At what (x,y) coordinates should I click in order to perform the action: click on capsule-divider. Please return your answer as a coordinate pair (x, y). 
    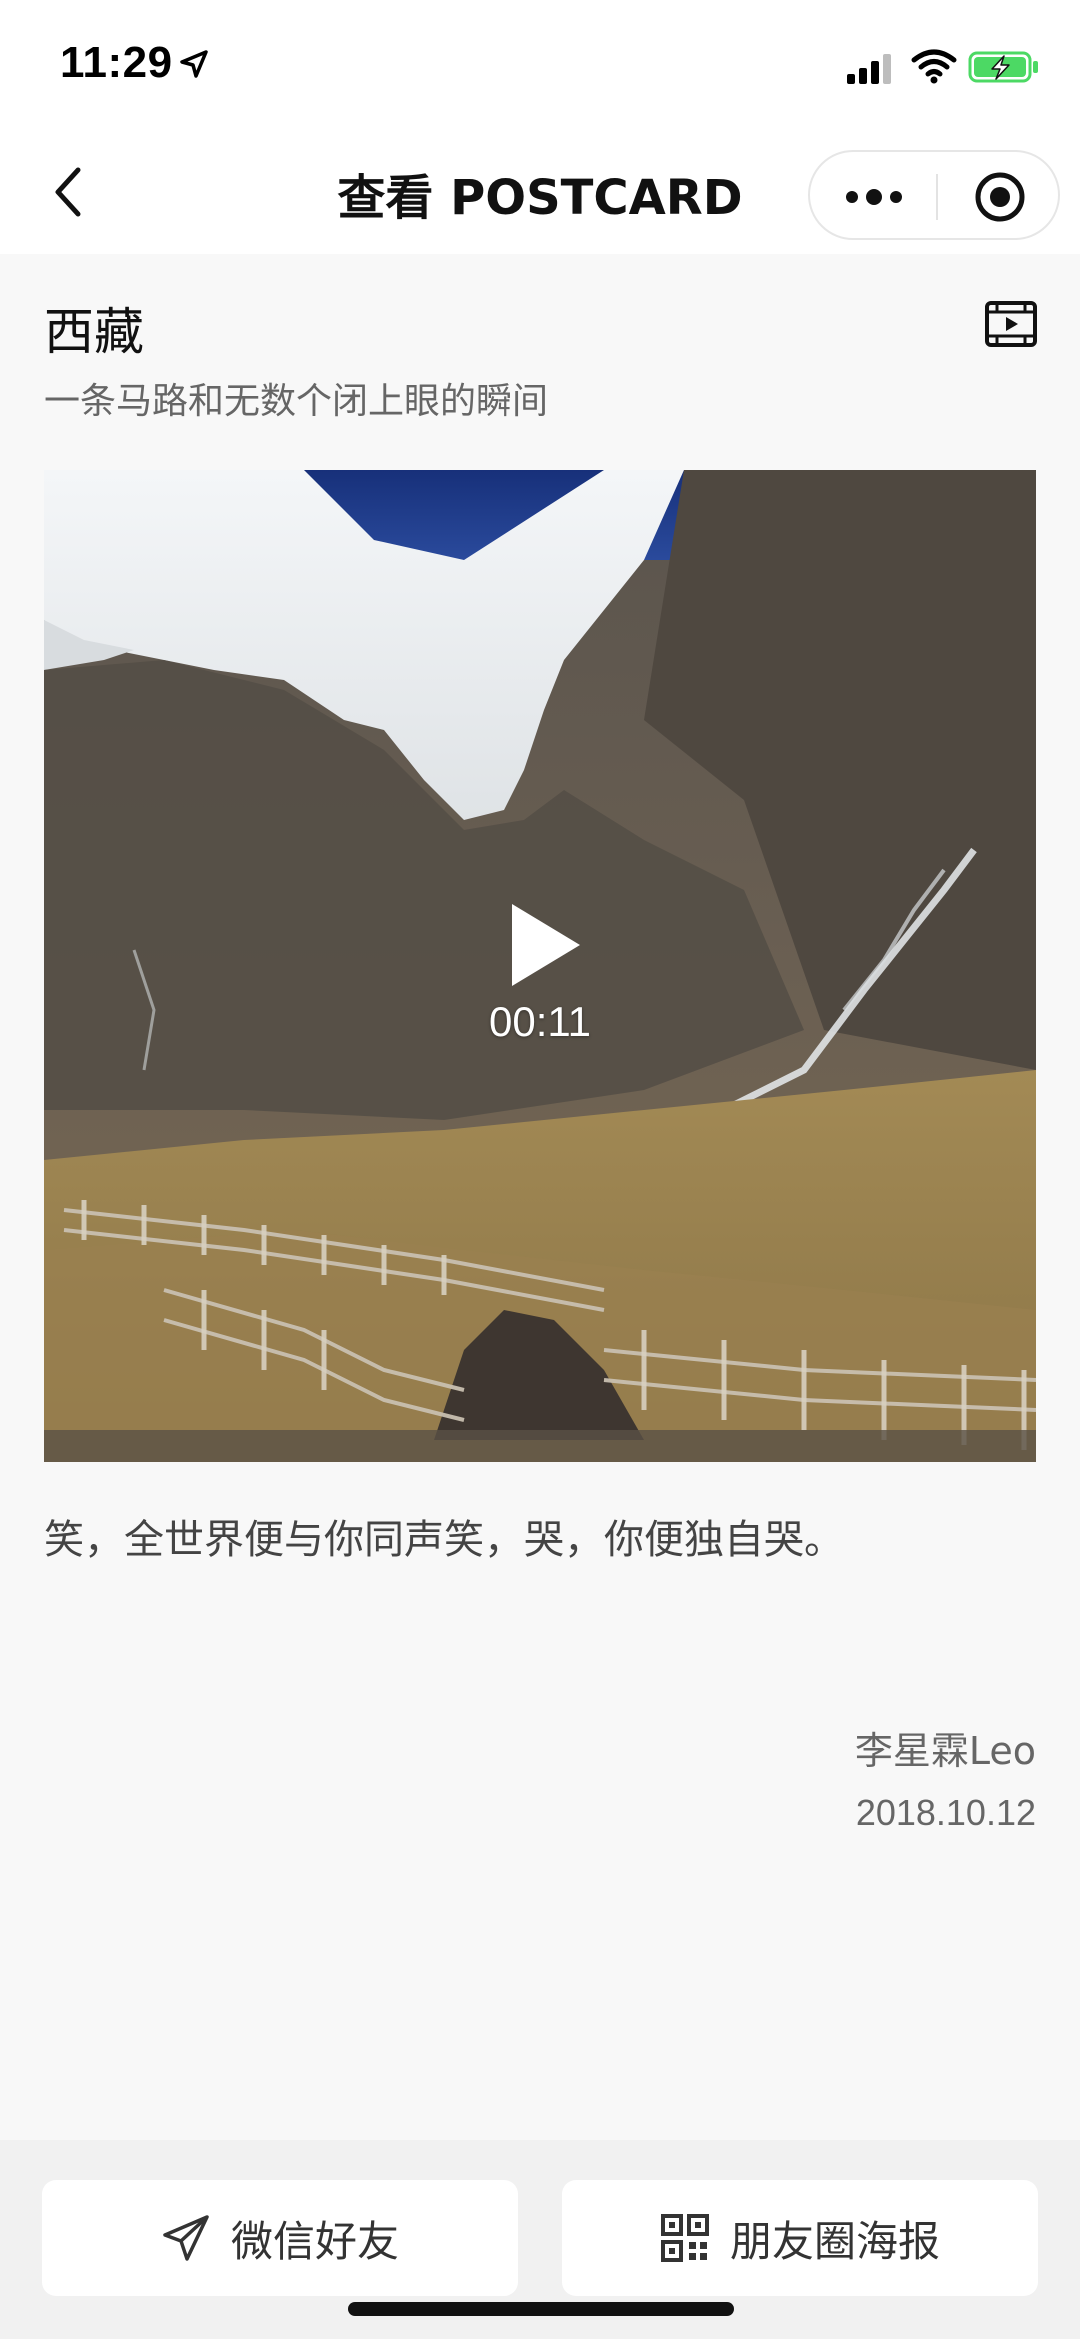
    Looking at the image, I should click on (937, 197).